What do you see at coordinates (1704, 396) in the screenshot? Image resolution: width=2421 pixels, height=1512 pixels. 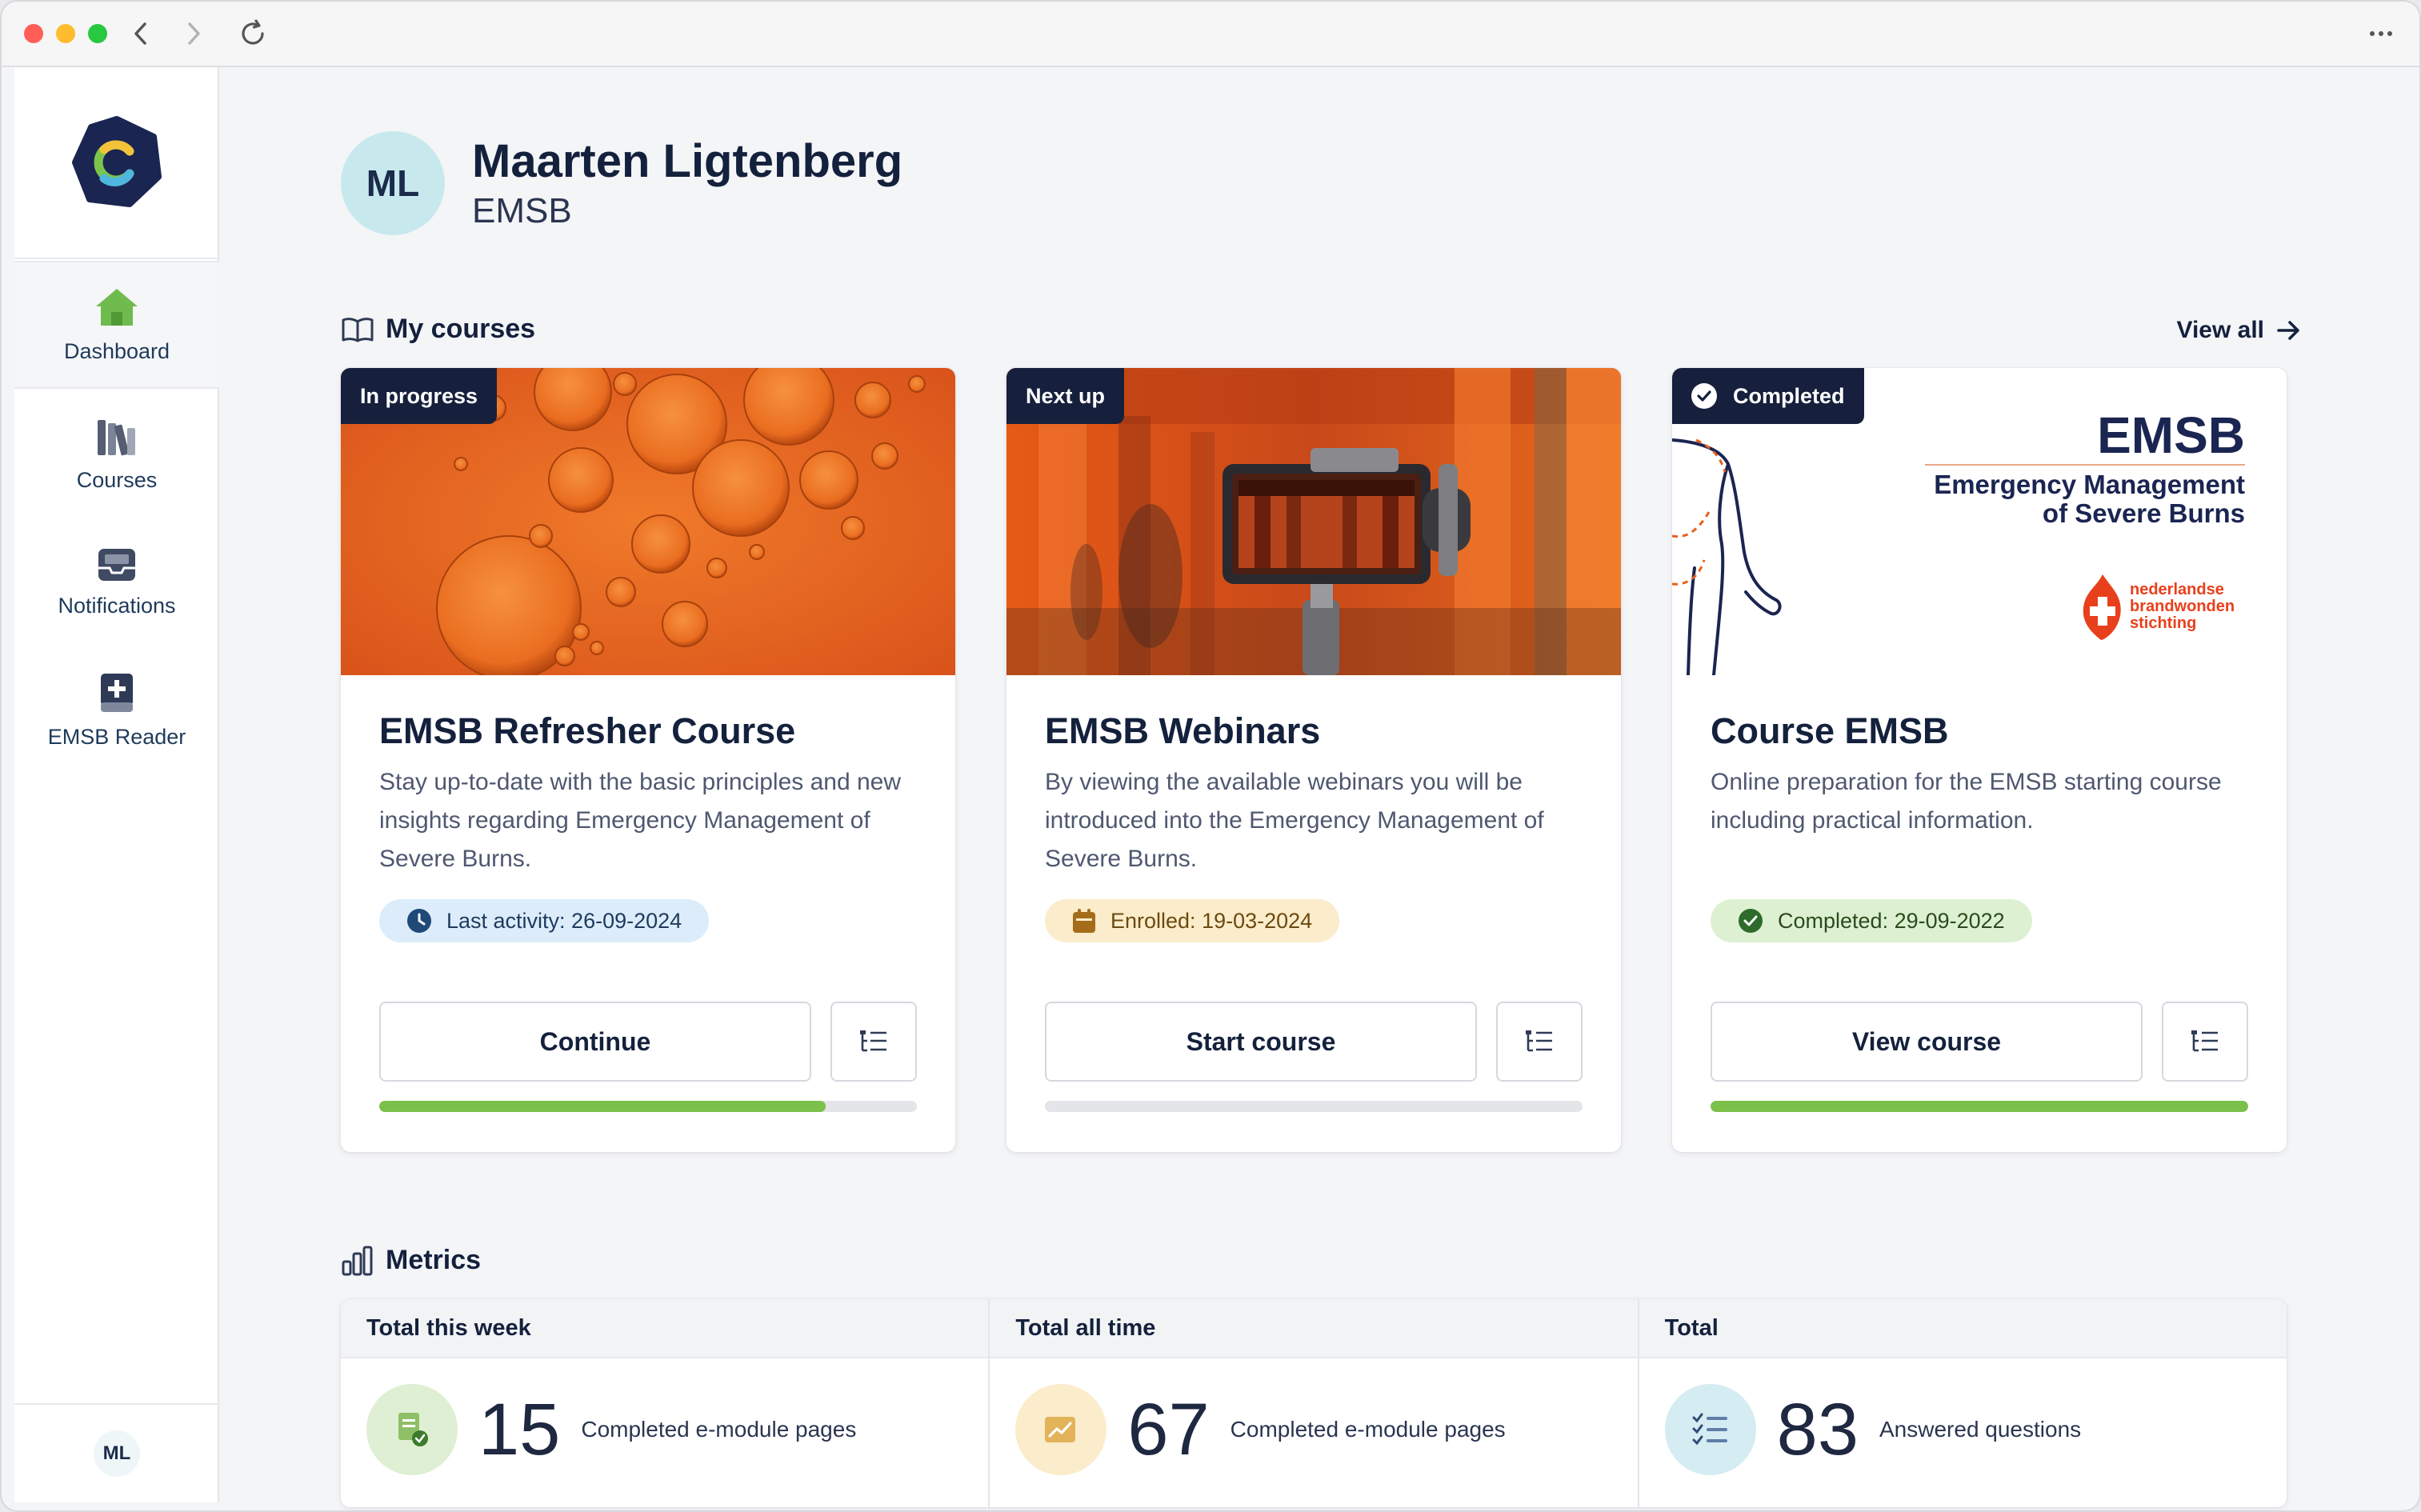 I see `check-icon` at bounding box center [1704, 396].